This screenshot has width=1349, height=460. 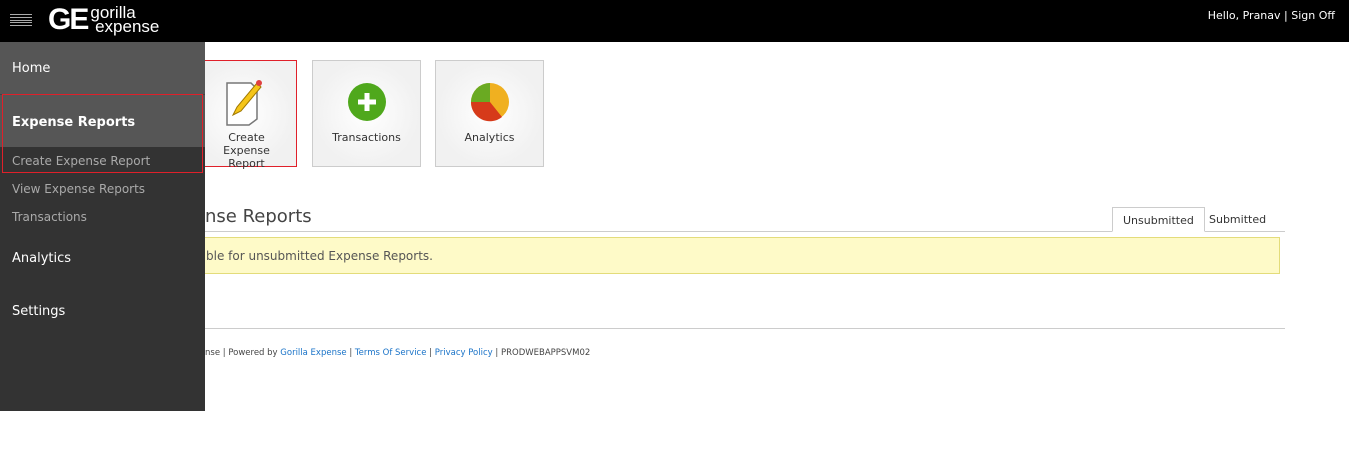 What do you see at coordinates (102, 68) in the screenshot?
I see `sidebar-item-home: Home` at bounding box center [102, 68].